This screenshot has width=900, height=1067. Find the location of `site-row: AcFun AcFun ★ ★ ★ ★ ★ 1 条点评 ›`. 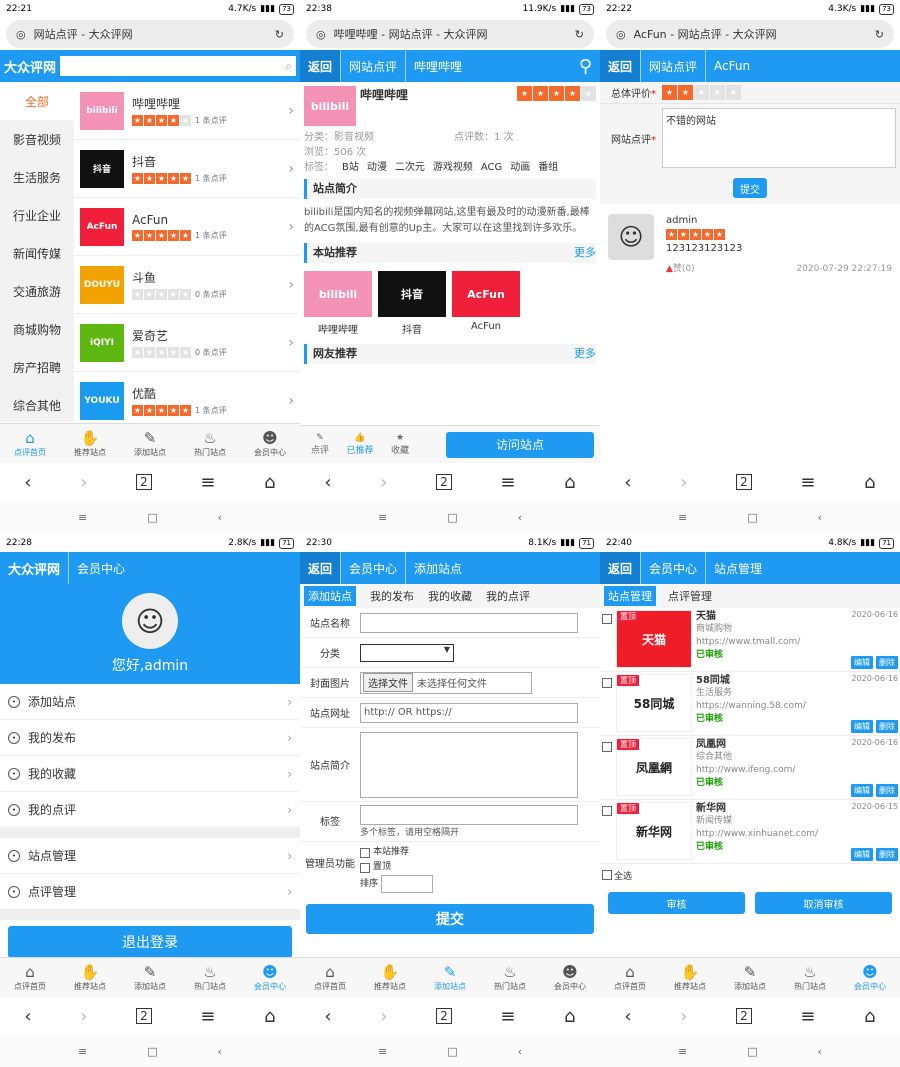

site-row: AcFun AcFun ★ ★ ★ ★ ★ 1 条点评 › is located at coordinates (187, 227).